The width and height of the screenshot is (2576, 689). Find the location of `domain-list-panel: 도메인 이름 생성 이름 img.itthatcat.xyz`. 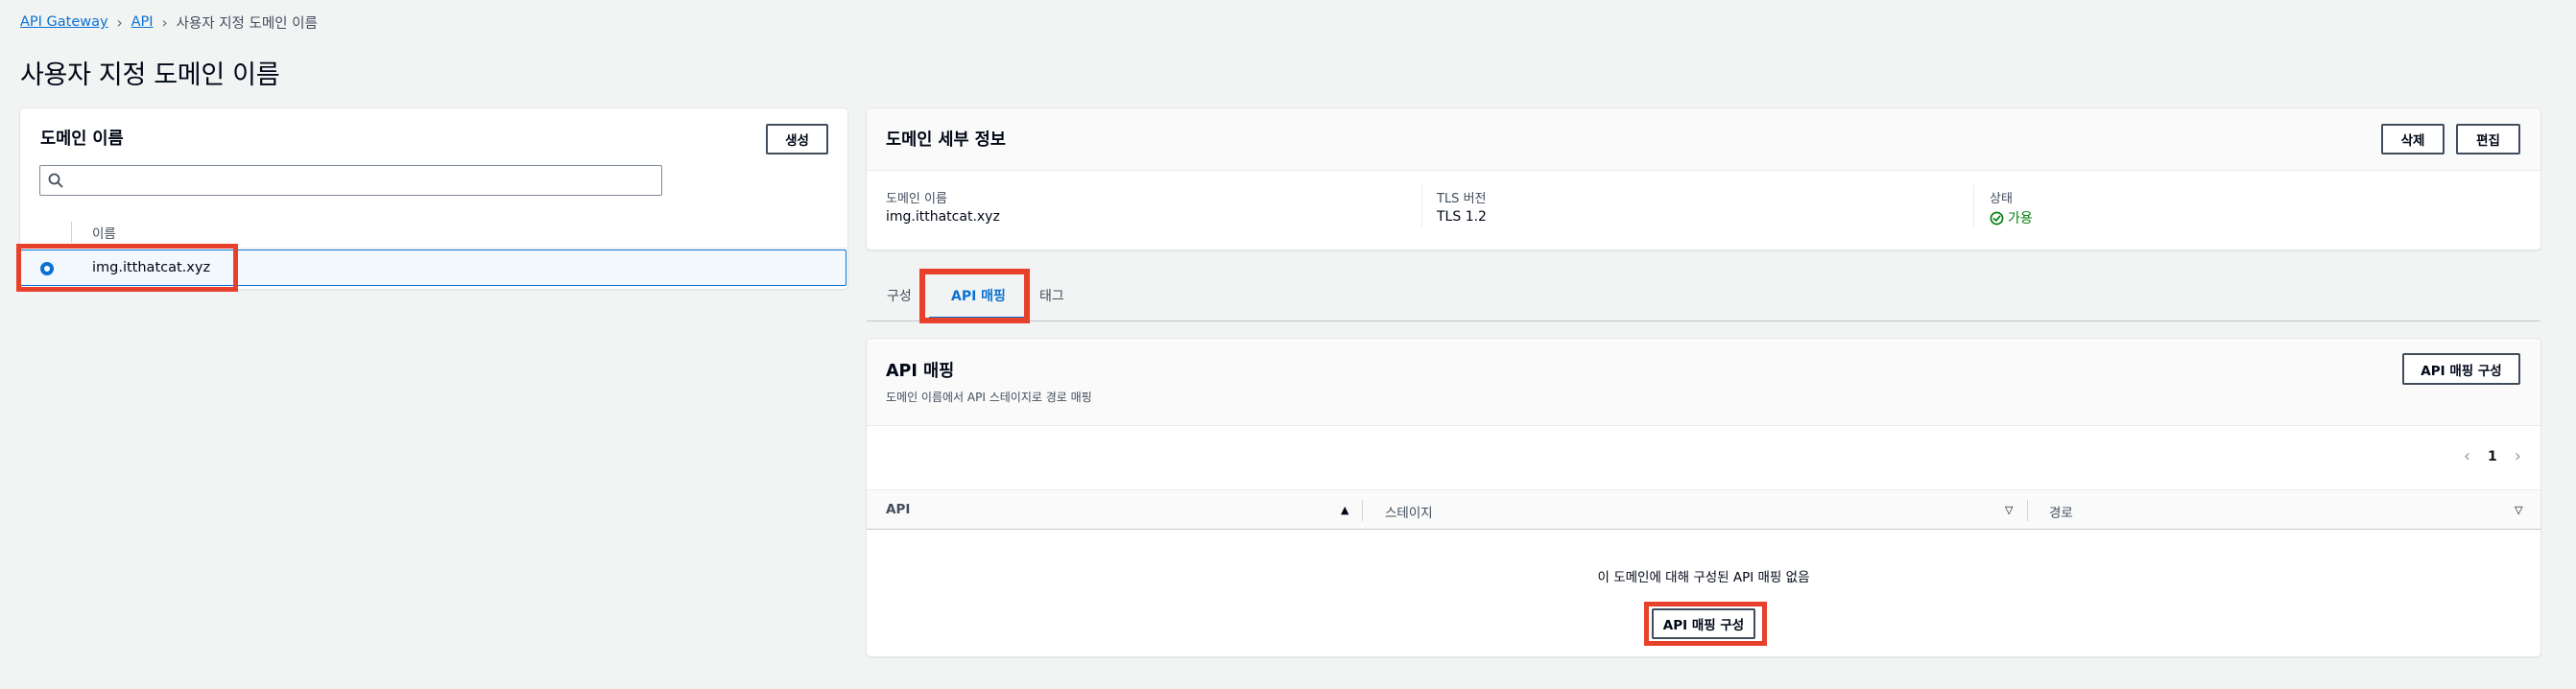

domain-list-panel: 도메인 이름 생성 이름 img.itthatcat.xyz is located at coordinates (433, 199).